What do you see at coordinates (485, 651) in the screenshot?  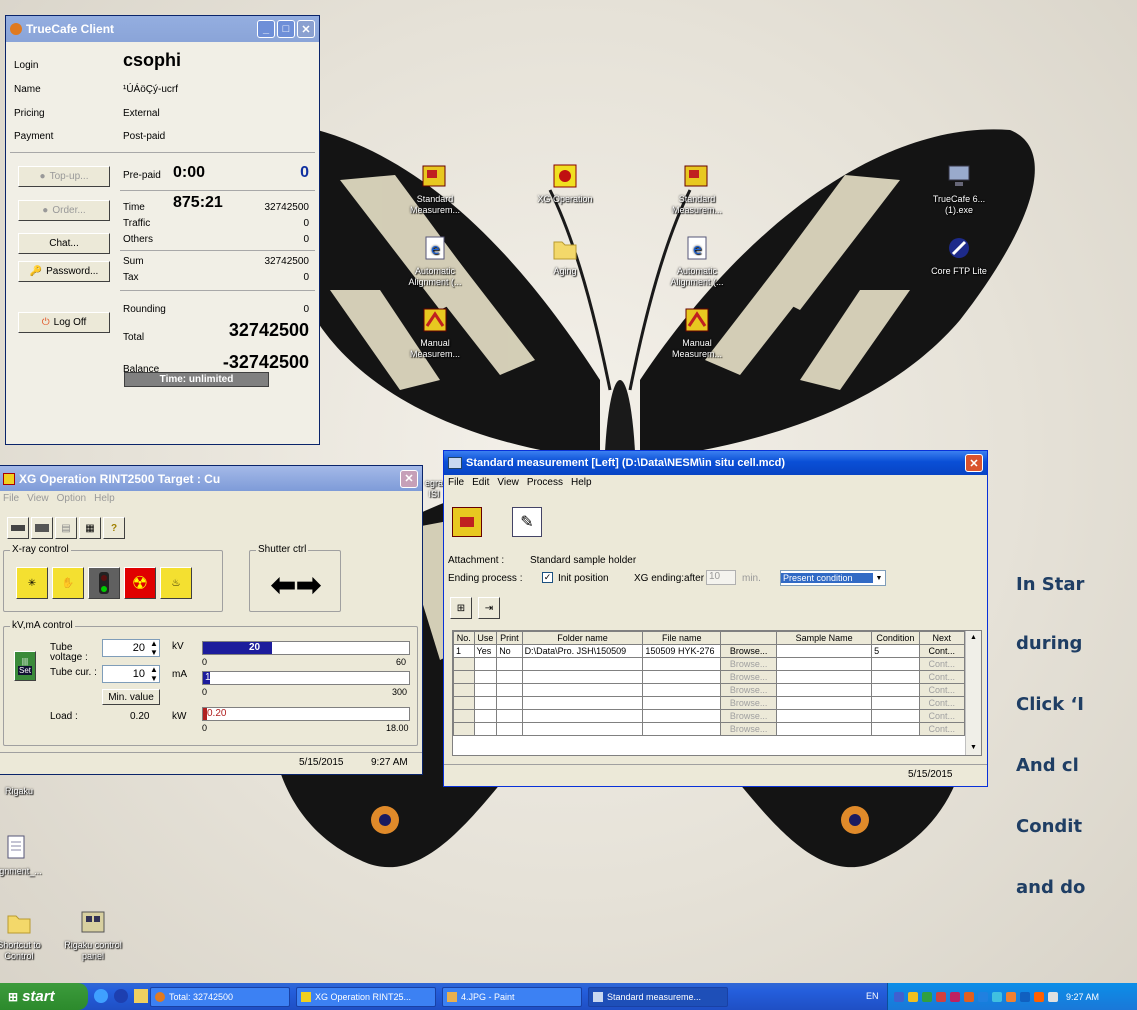 I see `cell-use: Yes` at bounding box center [485, 651].